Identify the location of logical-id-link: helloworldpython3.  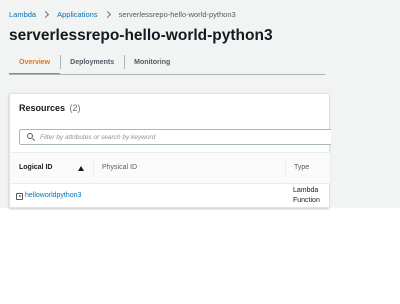
(53, 195).